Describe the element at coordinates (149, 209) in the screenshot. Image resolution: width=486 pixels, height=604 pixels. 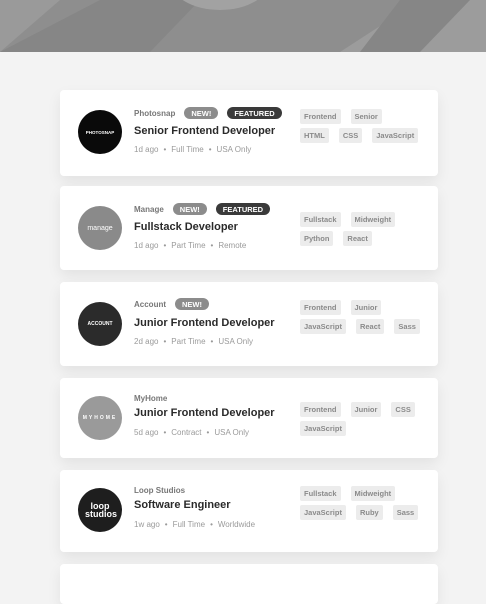
I see `company-name: Manage` at that location.